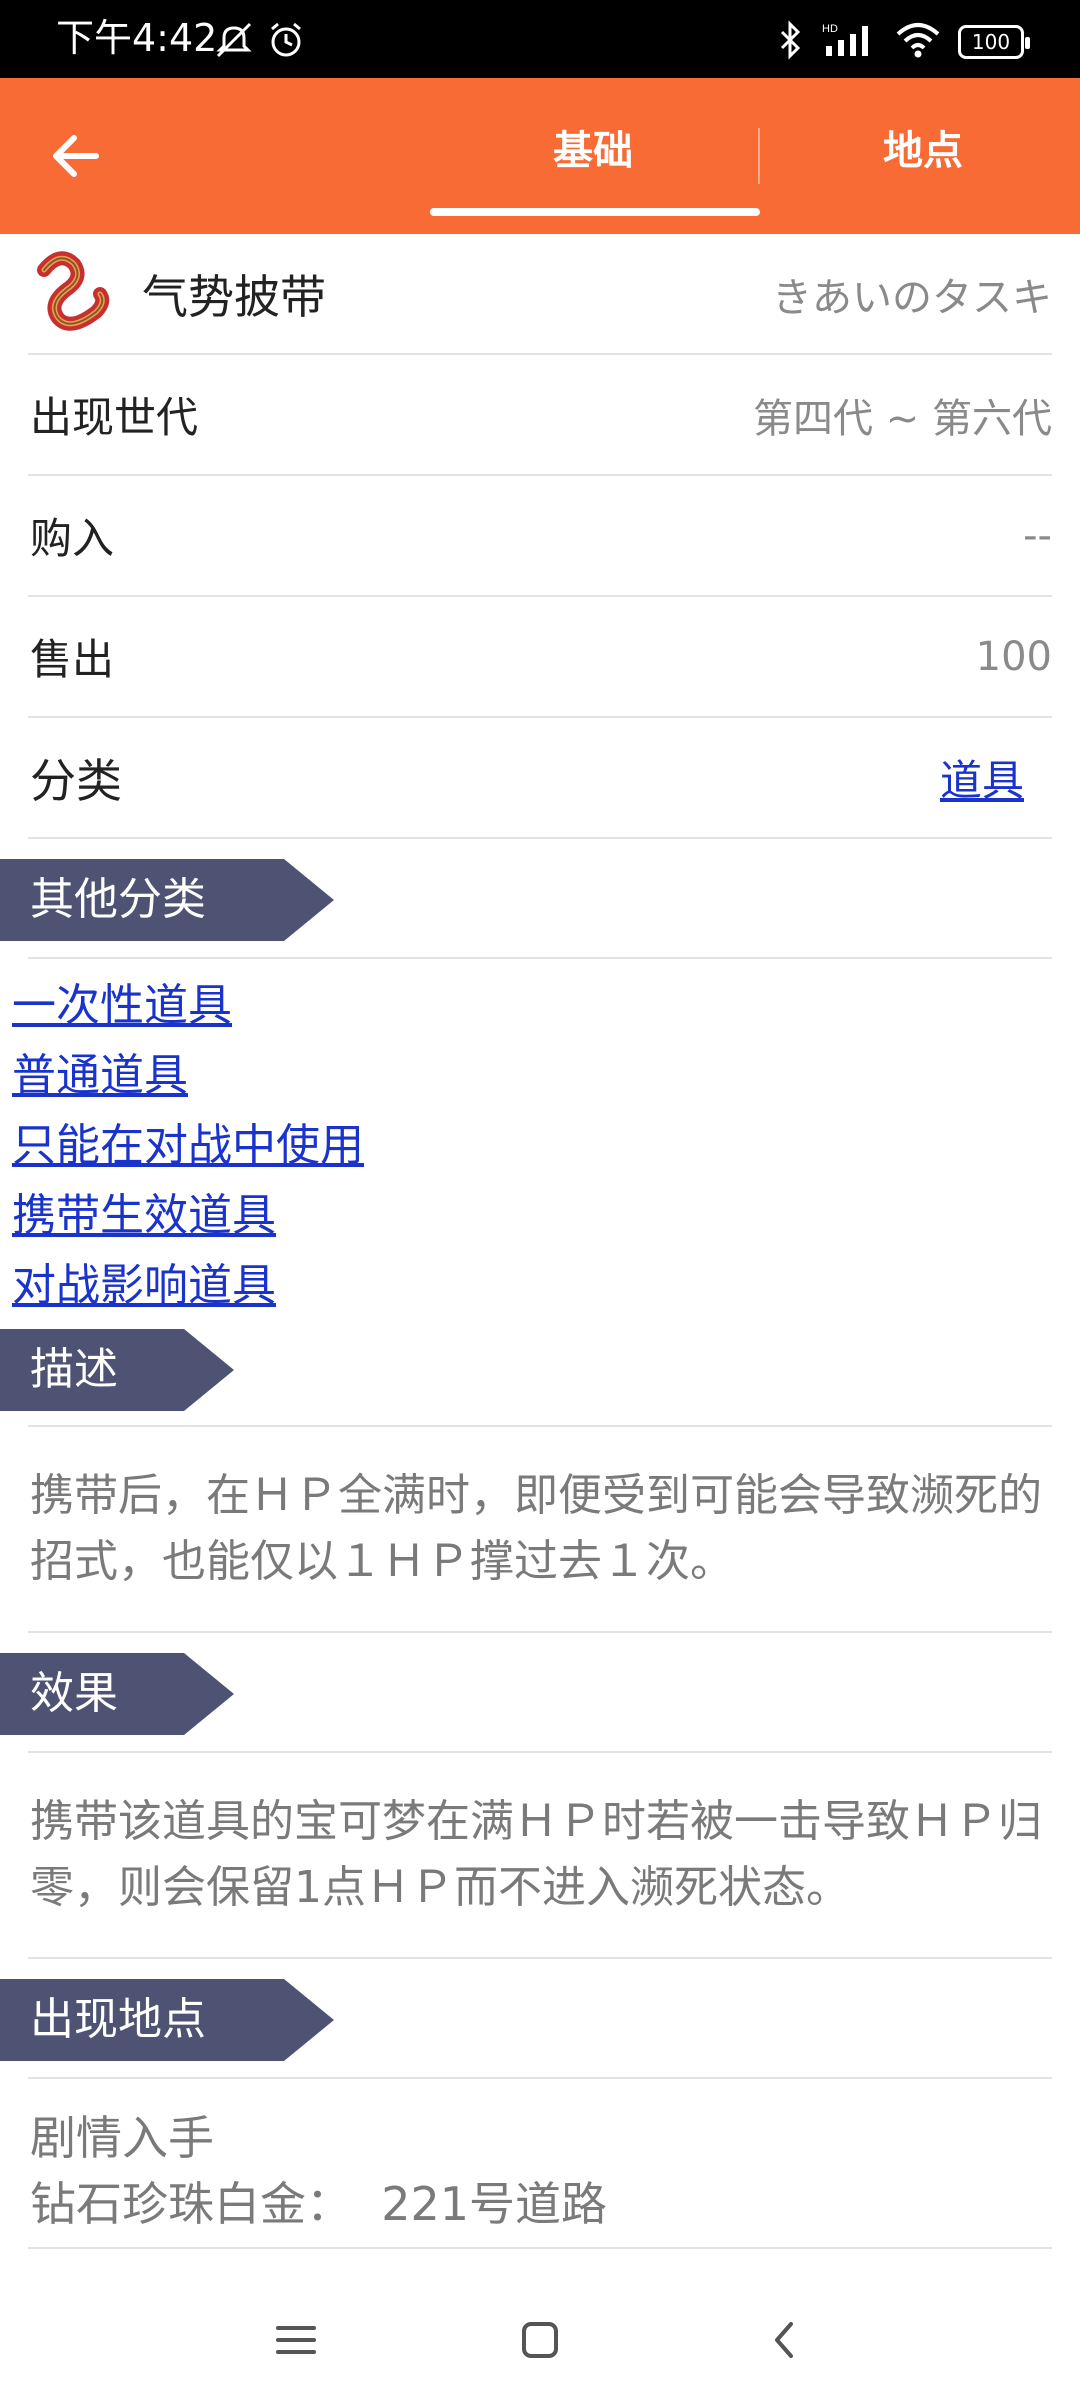 This screenshot has height=2400, width=1080. Describe the element at coordinates (117, 1370) in the screenshot. I see `description-title: 描述` at that location.